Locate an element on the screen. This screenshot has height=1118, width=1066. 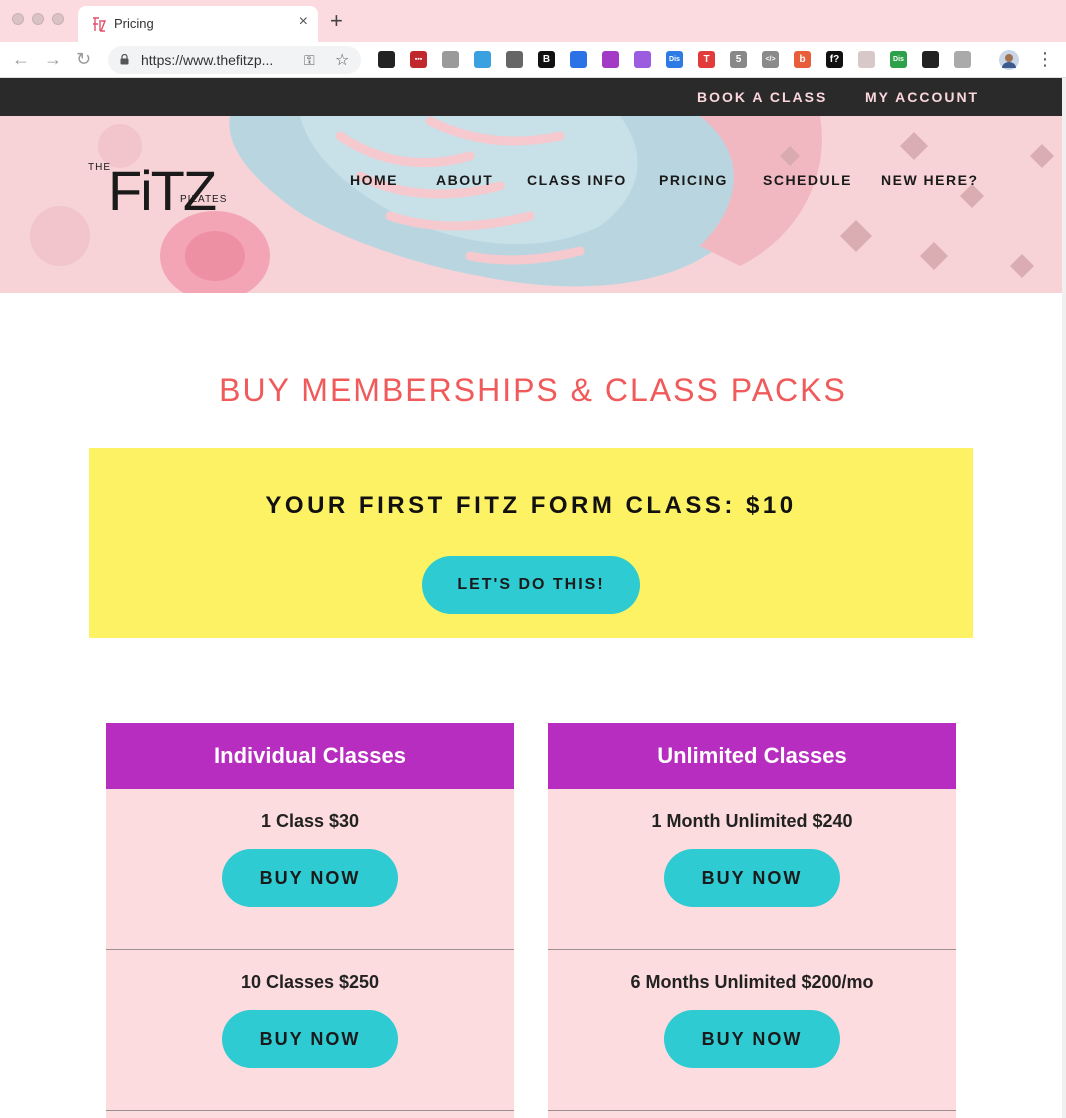
window-zoom-icon is located at coordinates (58, 19).